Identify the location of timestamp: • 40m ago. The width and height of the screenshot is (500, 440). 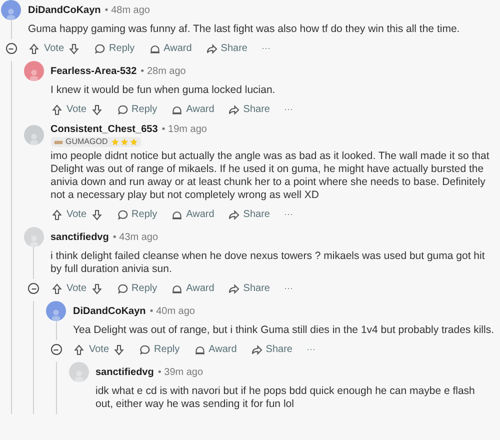
(172, 311).